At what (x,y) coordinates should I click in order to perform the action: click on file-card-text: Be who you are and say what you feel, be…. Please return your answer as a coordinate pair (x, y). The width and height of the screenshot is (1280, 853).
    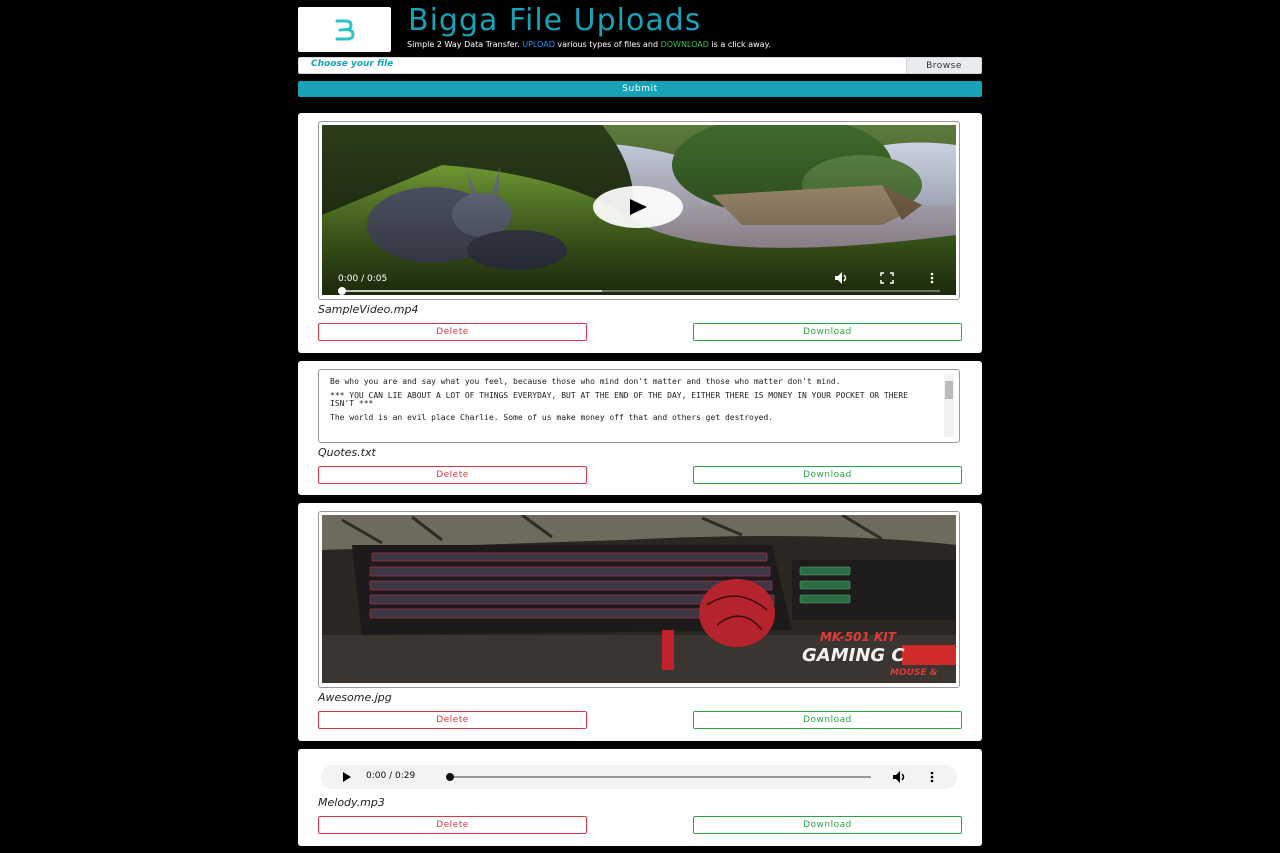
    Looking at the image, I should click on (640, 428).